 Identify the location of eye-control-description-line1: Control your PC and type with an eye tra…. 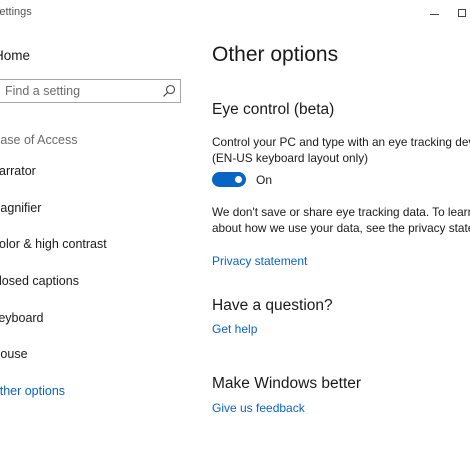
(341, 142).